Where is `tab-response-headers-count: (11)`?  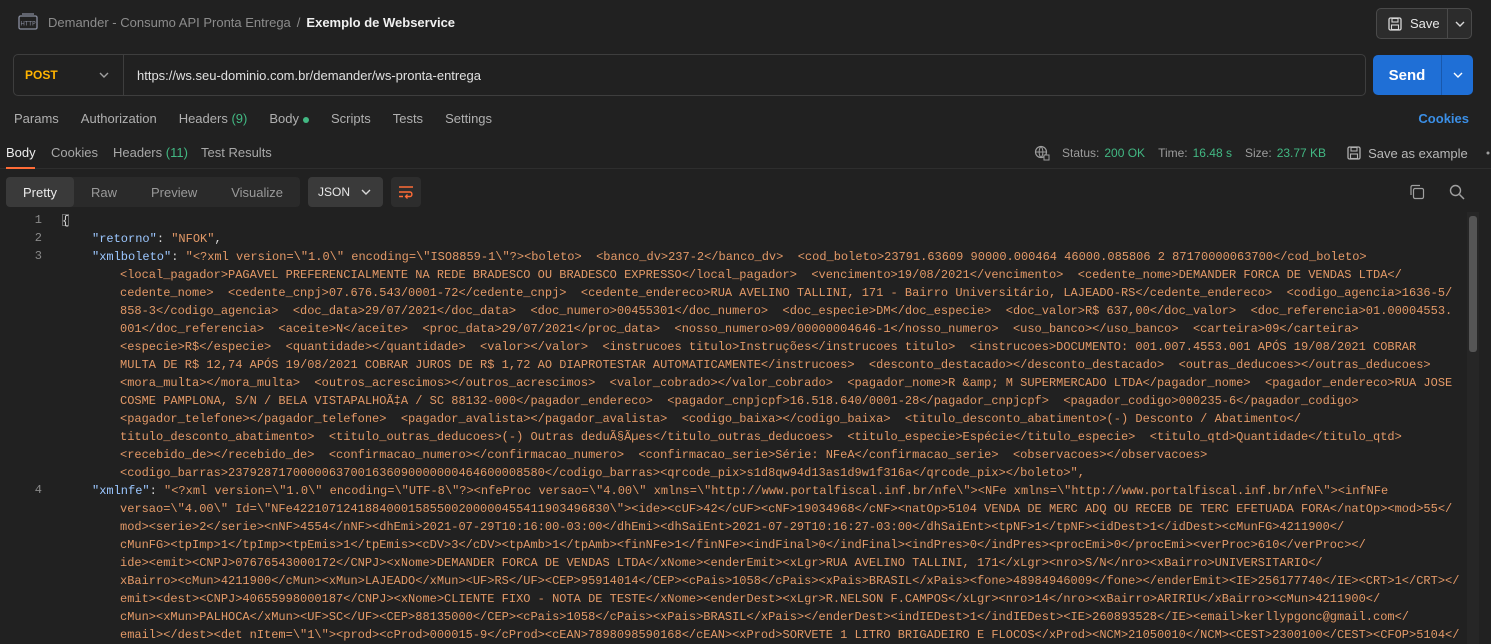
tab-response-headers-count: (11) is located at coordinates (176, 152).